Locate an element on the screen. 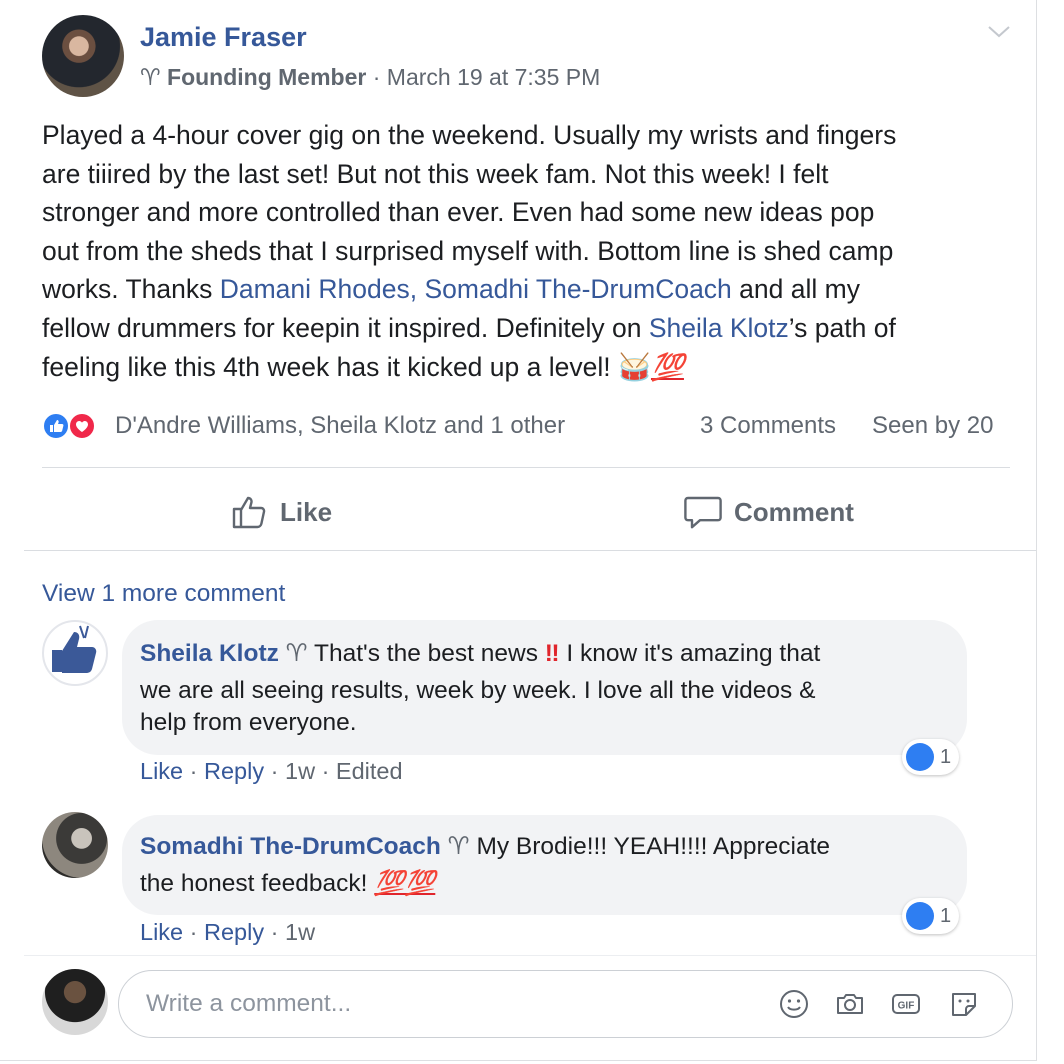 The height and width of the screenshot is (1064, 1064). hundred-emoji: 💯 is located at coordinates (667, 366).